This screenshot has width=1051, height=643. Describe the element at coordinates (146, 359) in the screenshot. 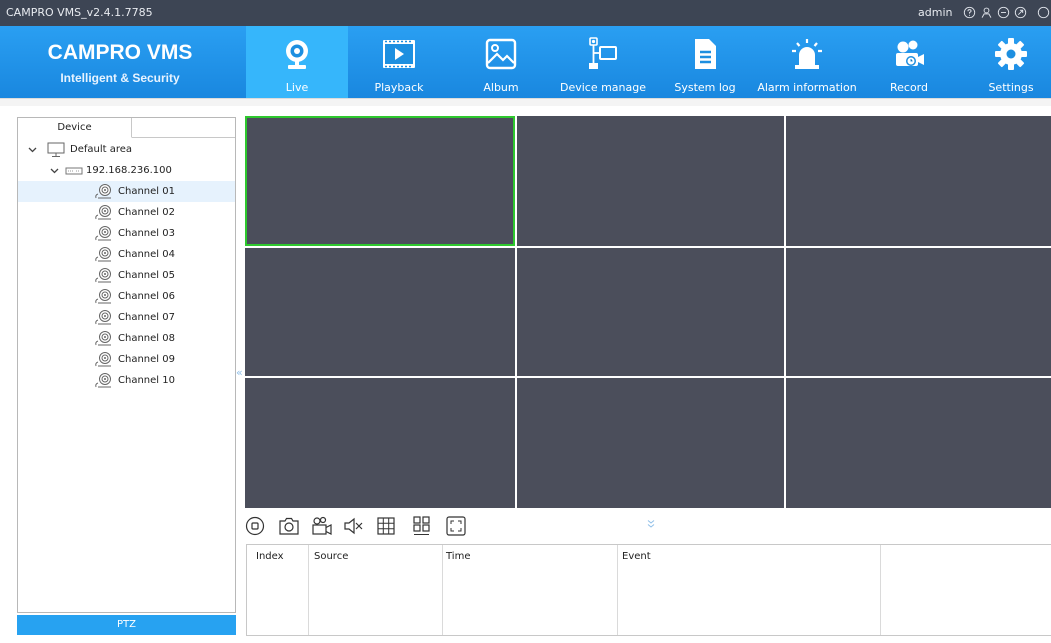

I see `channel-label: Channel 09` at that location.